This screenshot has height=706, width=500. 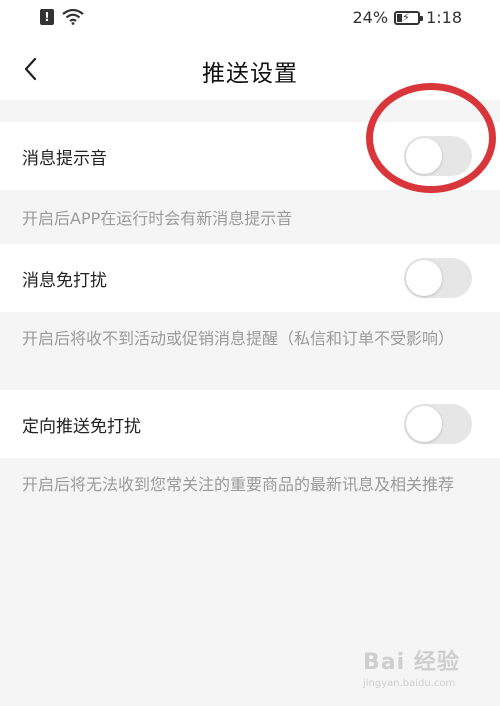 I want to click on wifi-icon, so click(x=73, y=17).